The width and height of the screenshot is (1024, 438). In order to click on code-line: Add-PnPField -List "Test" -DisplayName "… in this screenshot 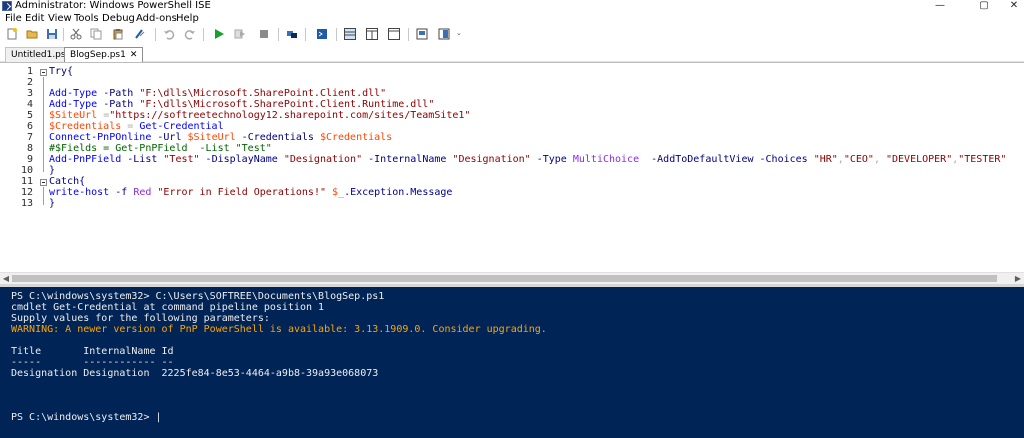, I will do `click(536, 159)`.